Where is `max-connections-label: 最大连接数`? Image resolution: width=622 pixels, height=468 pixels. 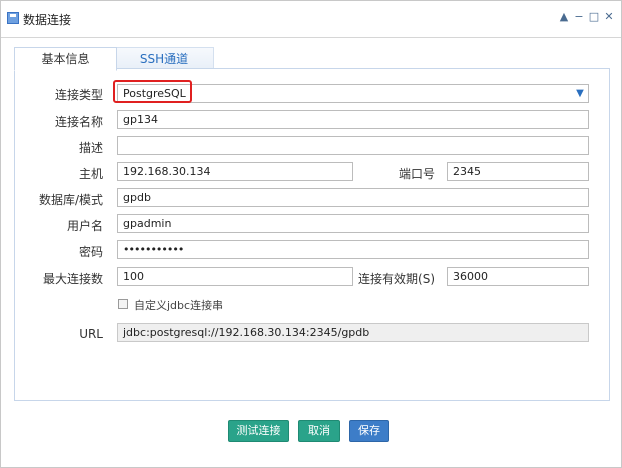 max-connections-label: 最大连接数 is located at coordinates (72, 279).